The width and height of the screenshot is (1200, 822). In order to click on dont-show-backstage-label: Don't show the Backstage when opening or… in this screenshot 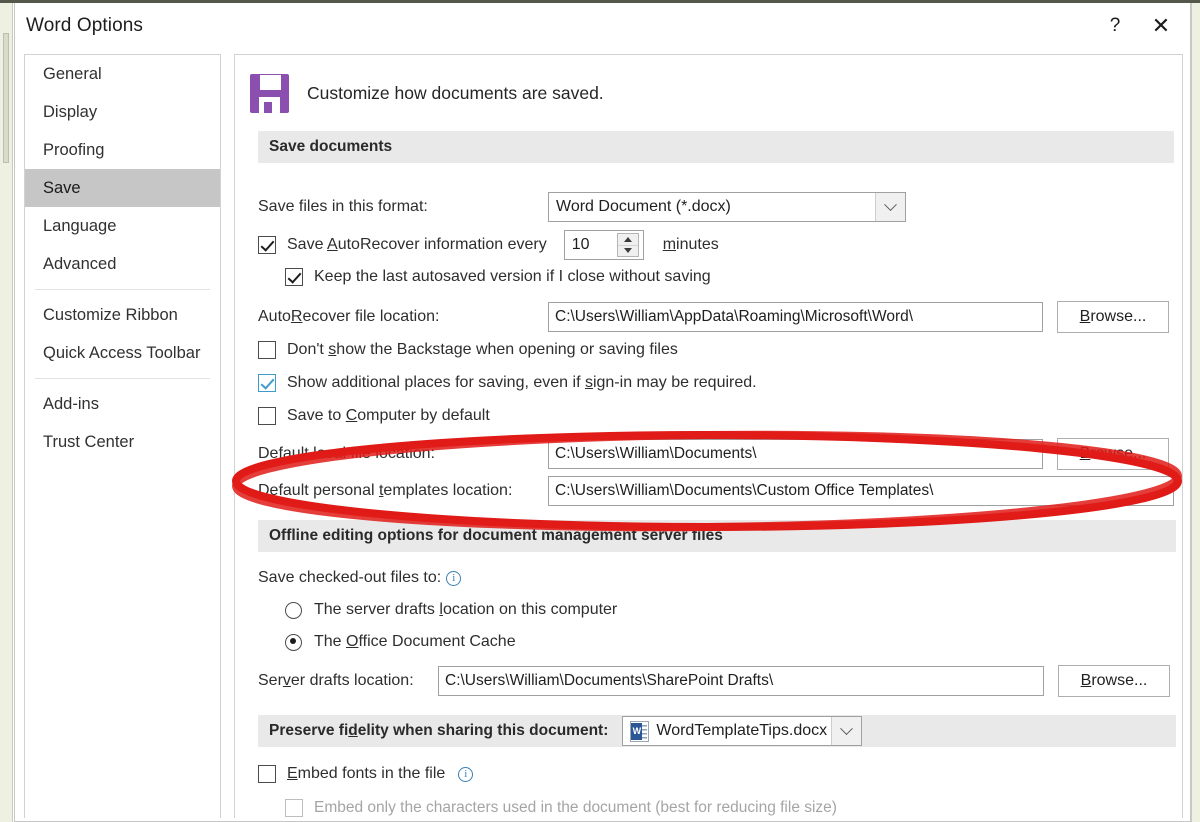, I will do `click(482, 349)`.